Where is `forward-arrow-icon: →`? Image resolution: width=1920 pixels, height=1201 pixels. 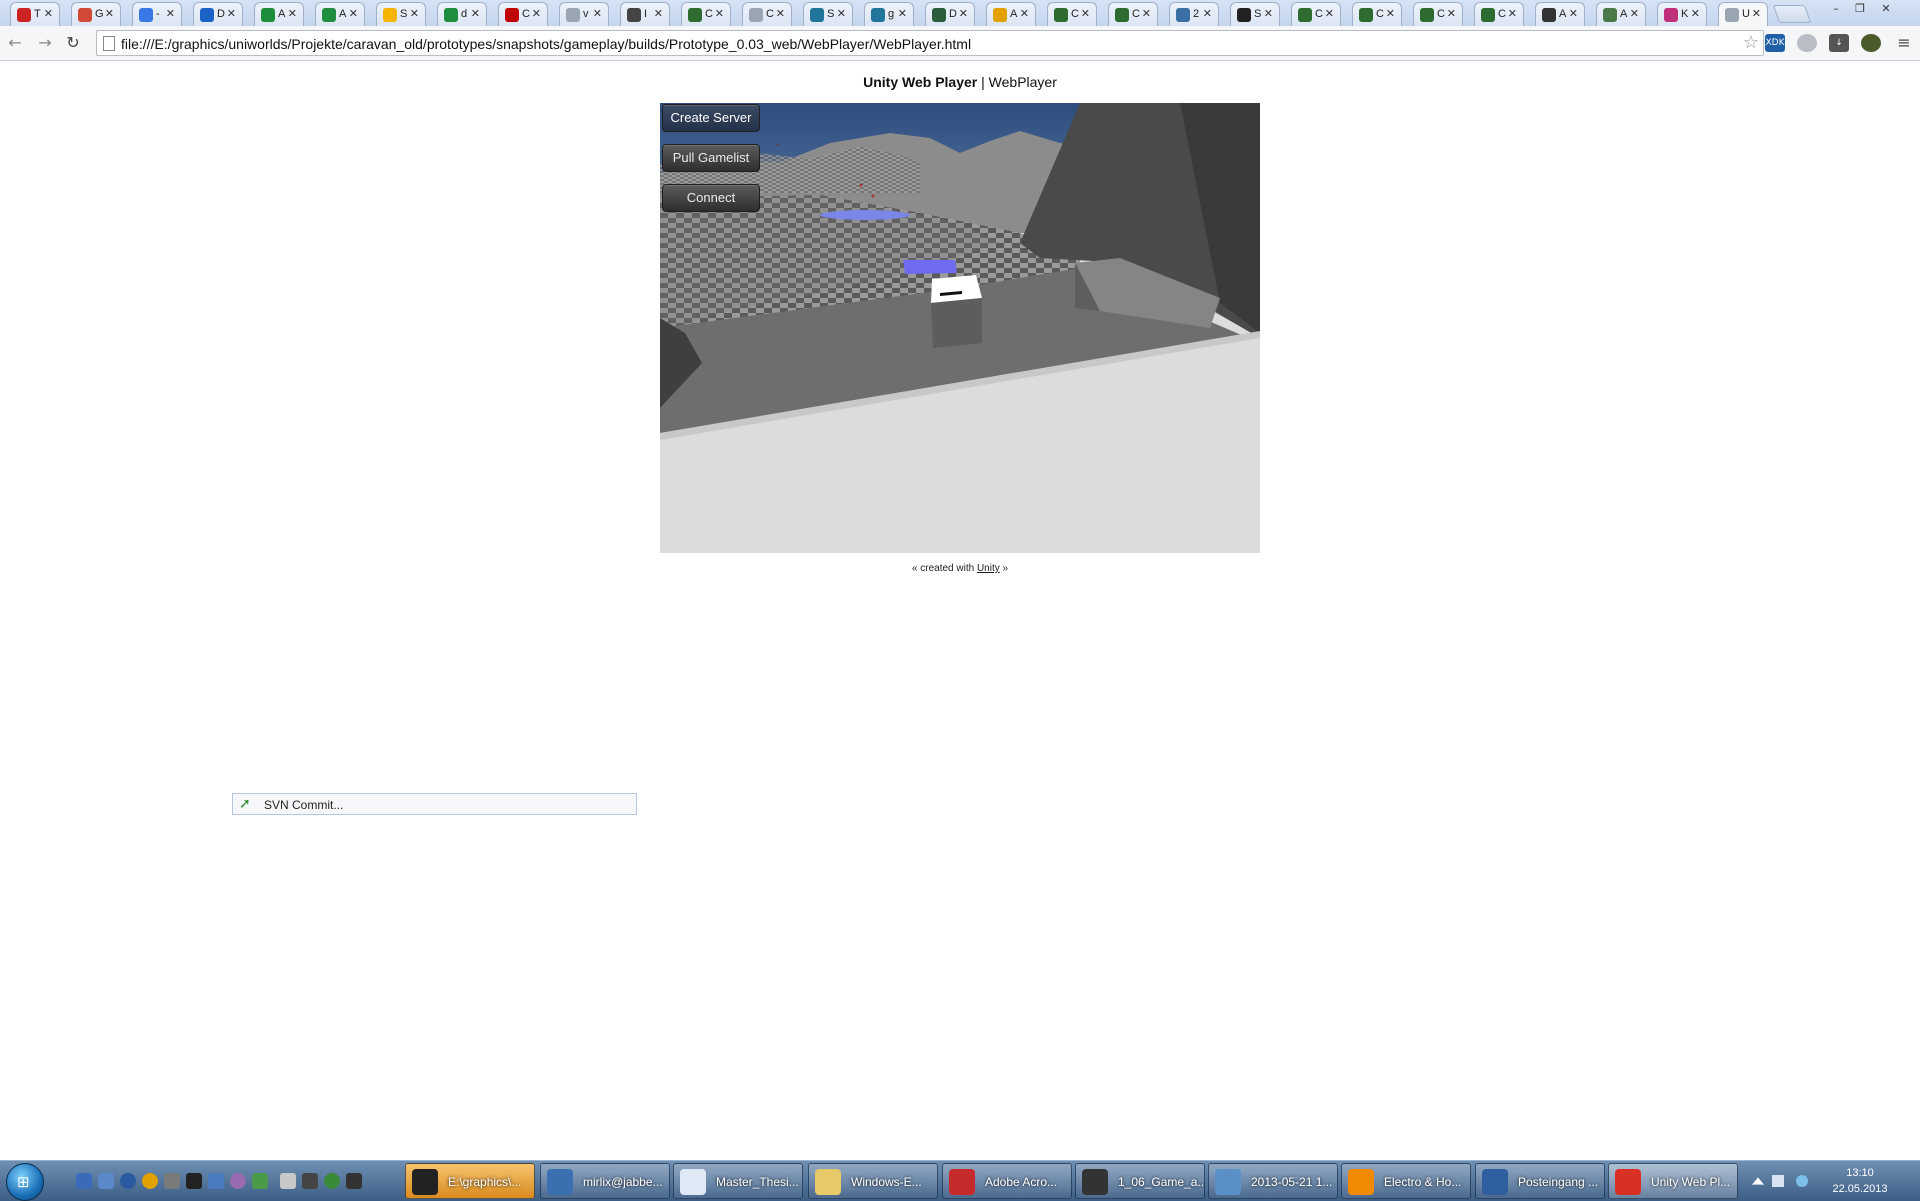
forward-arrow-icon: → is located at coordinates (45, 43).